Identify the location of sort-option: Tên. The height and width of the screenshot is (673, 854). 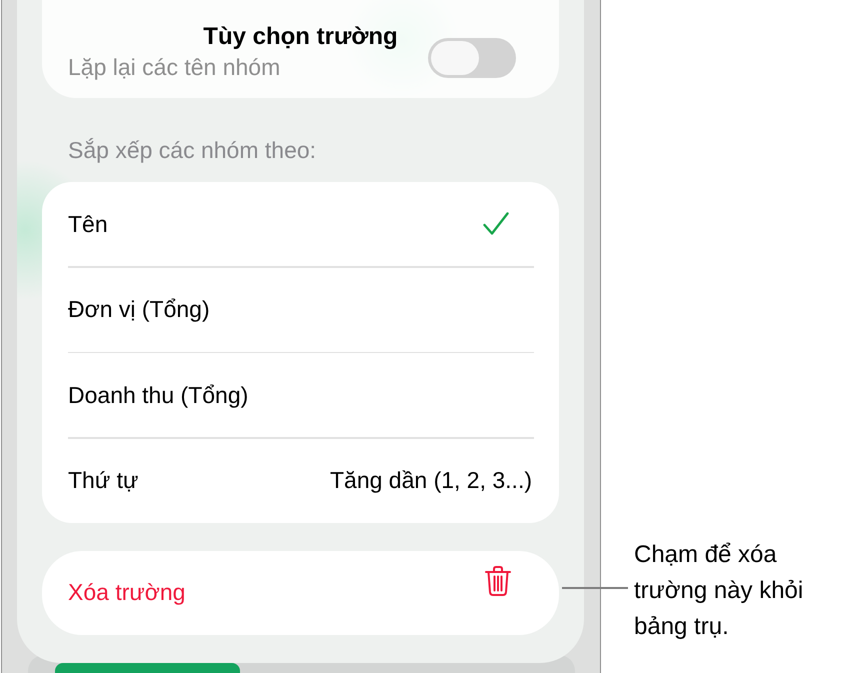
(300, 224).